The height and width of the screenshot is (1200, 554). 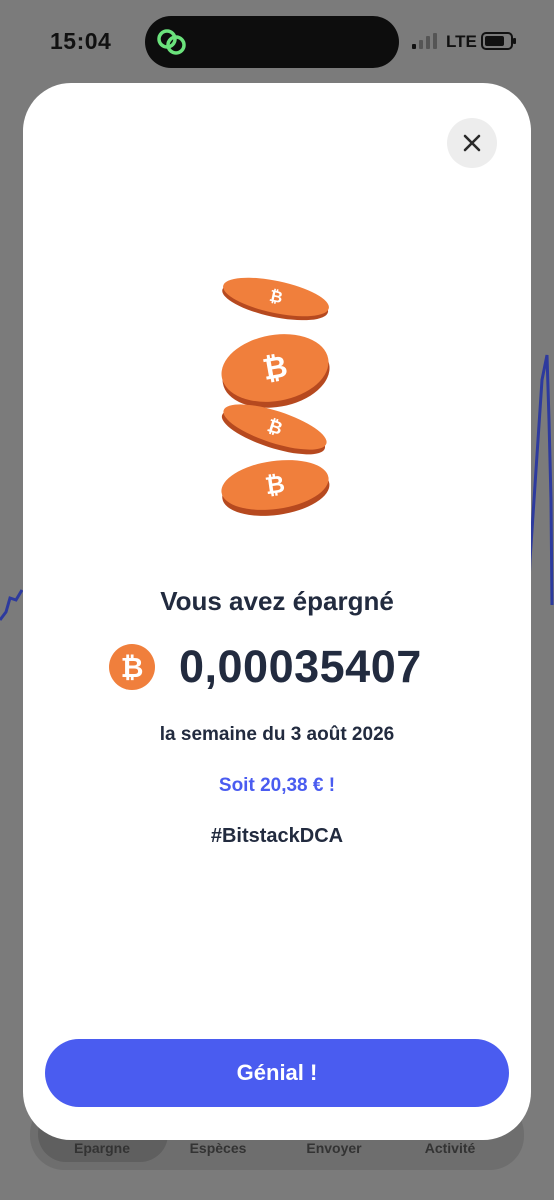 What do you see at coordinates (272, 42) in the screenshot?
I see `dynamic-island` at bounding box center [272, 42].